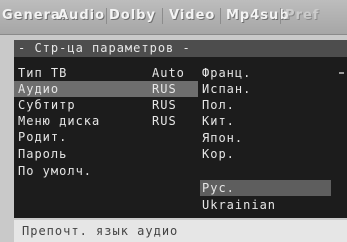 This screenshot has height=242, width=347. Describe the element at coordinates (132, 16) in the screenshot. I see `tab-dolby: Dolby` at that location.